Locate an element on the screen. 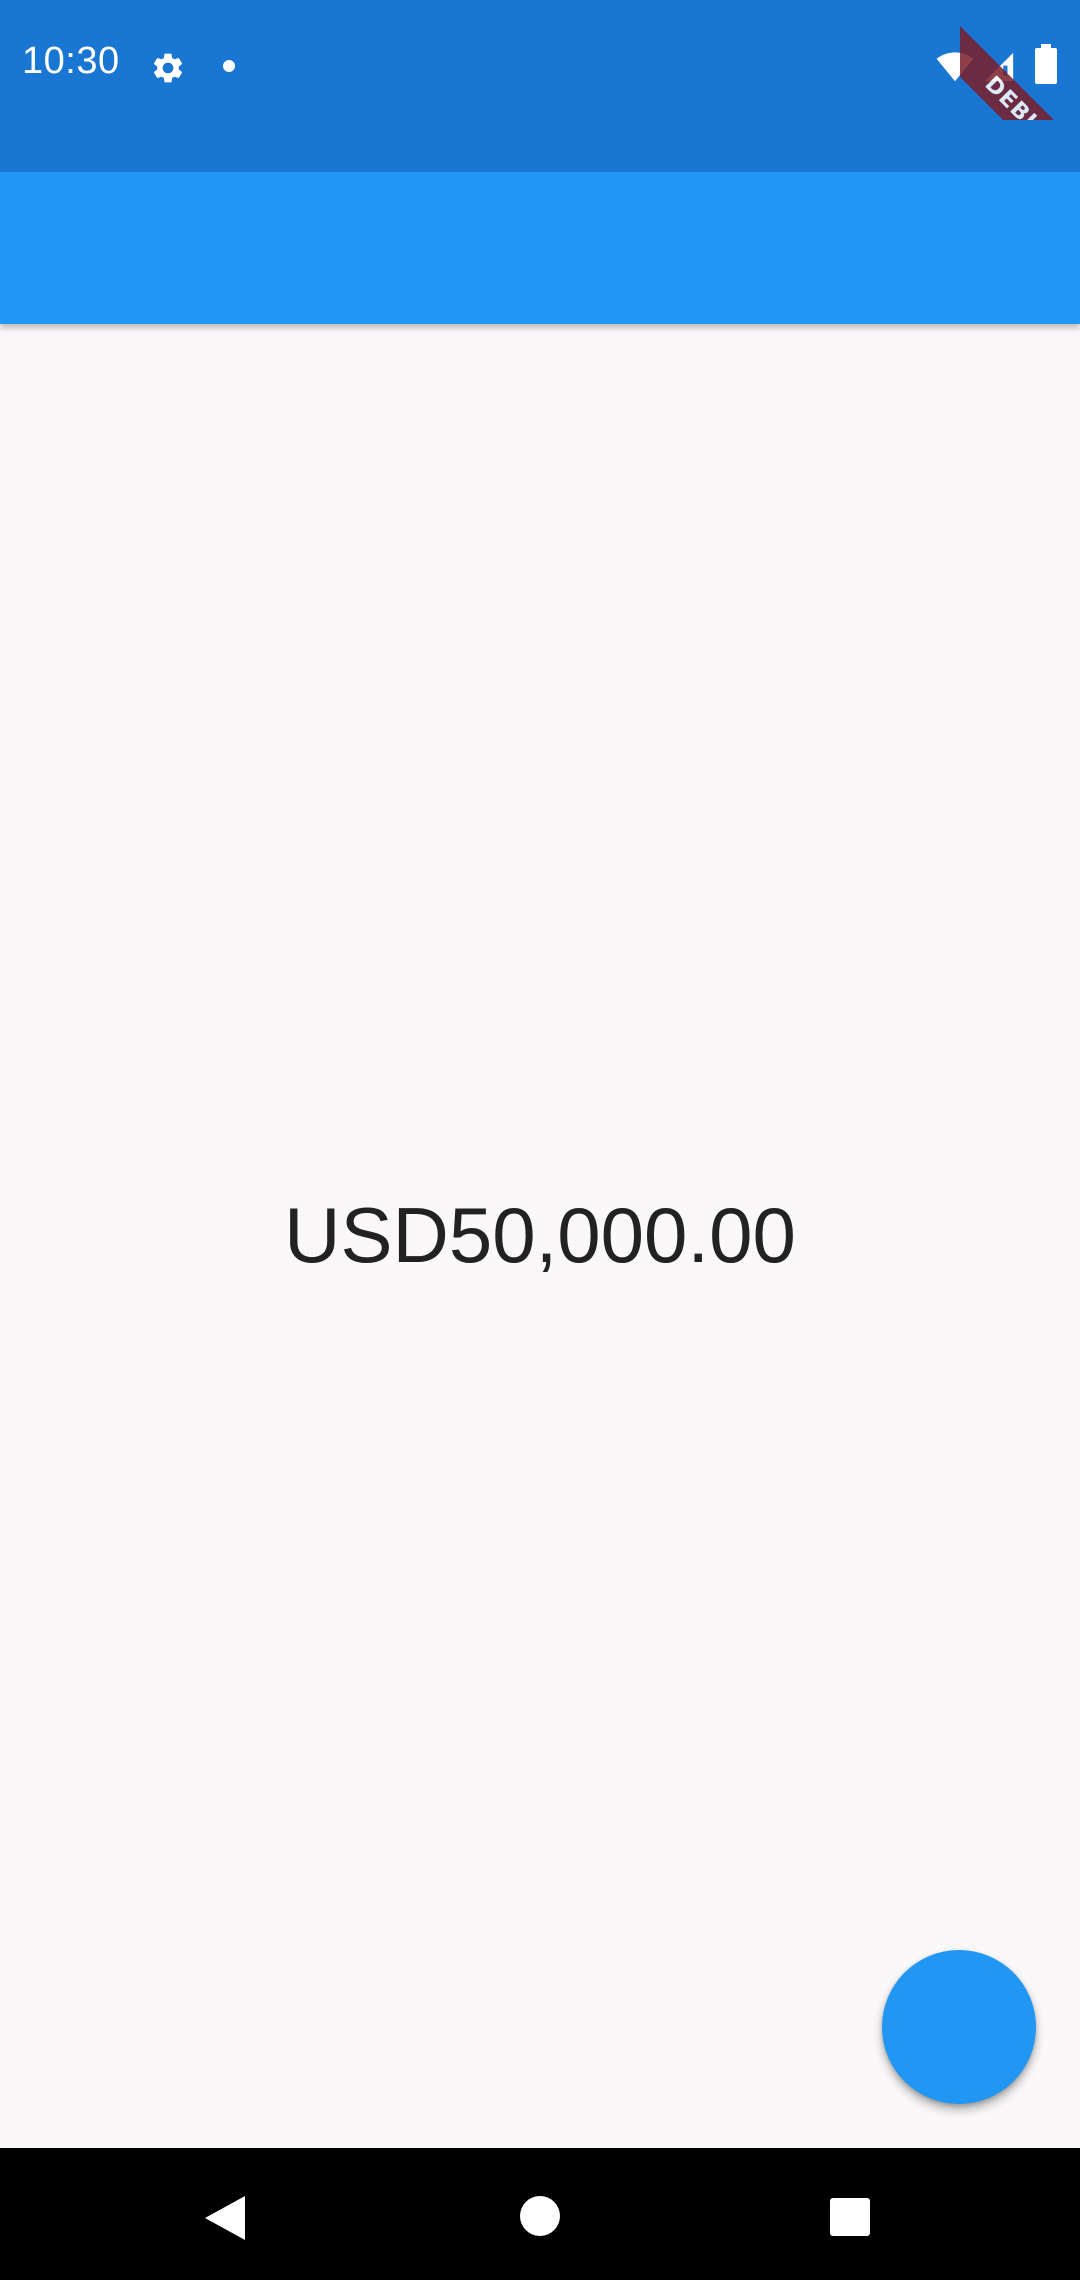  navigation-bar is located at coordinates (540, 2214).